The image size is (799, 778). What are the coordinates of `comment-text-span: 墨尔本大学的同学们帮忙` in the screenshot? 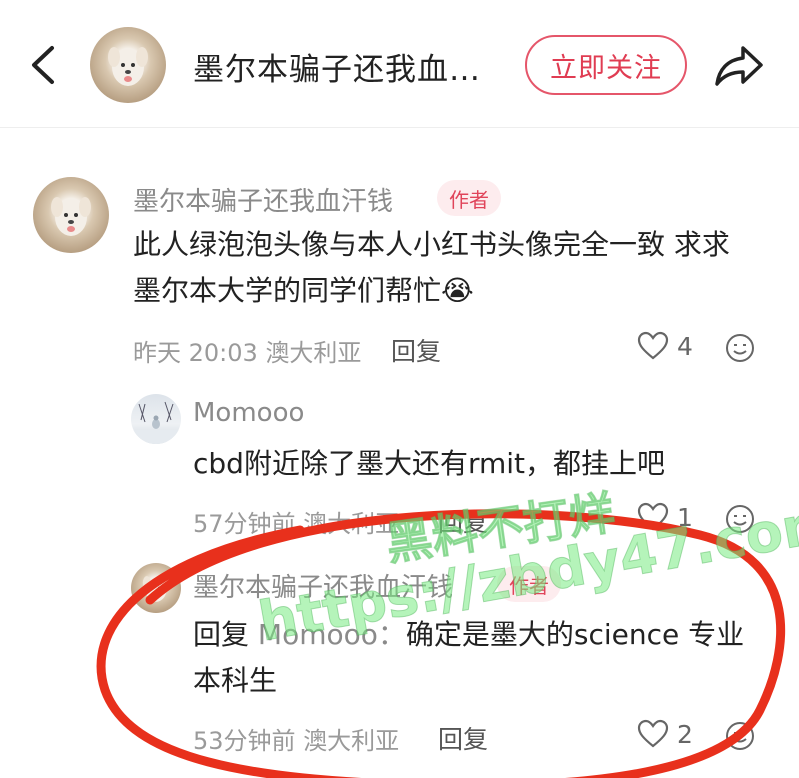 It's located at (287, 290).